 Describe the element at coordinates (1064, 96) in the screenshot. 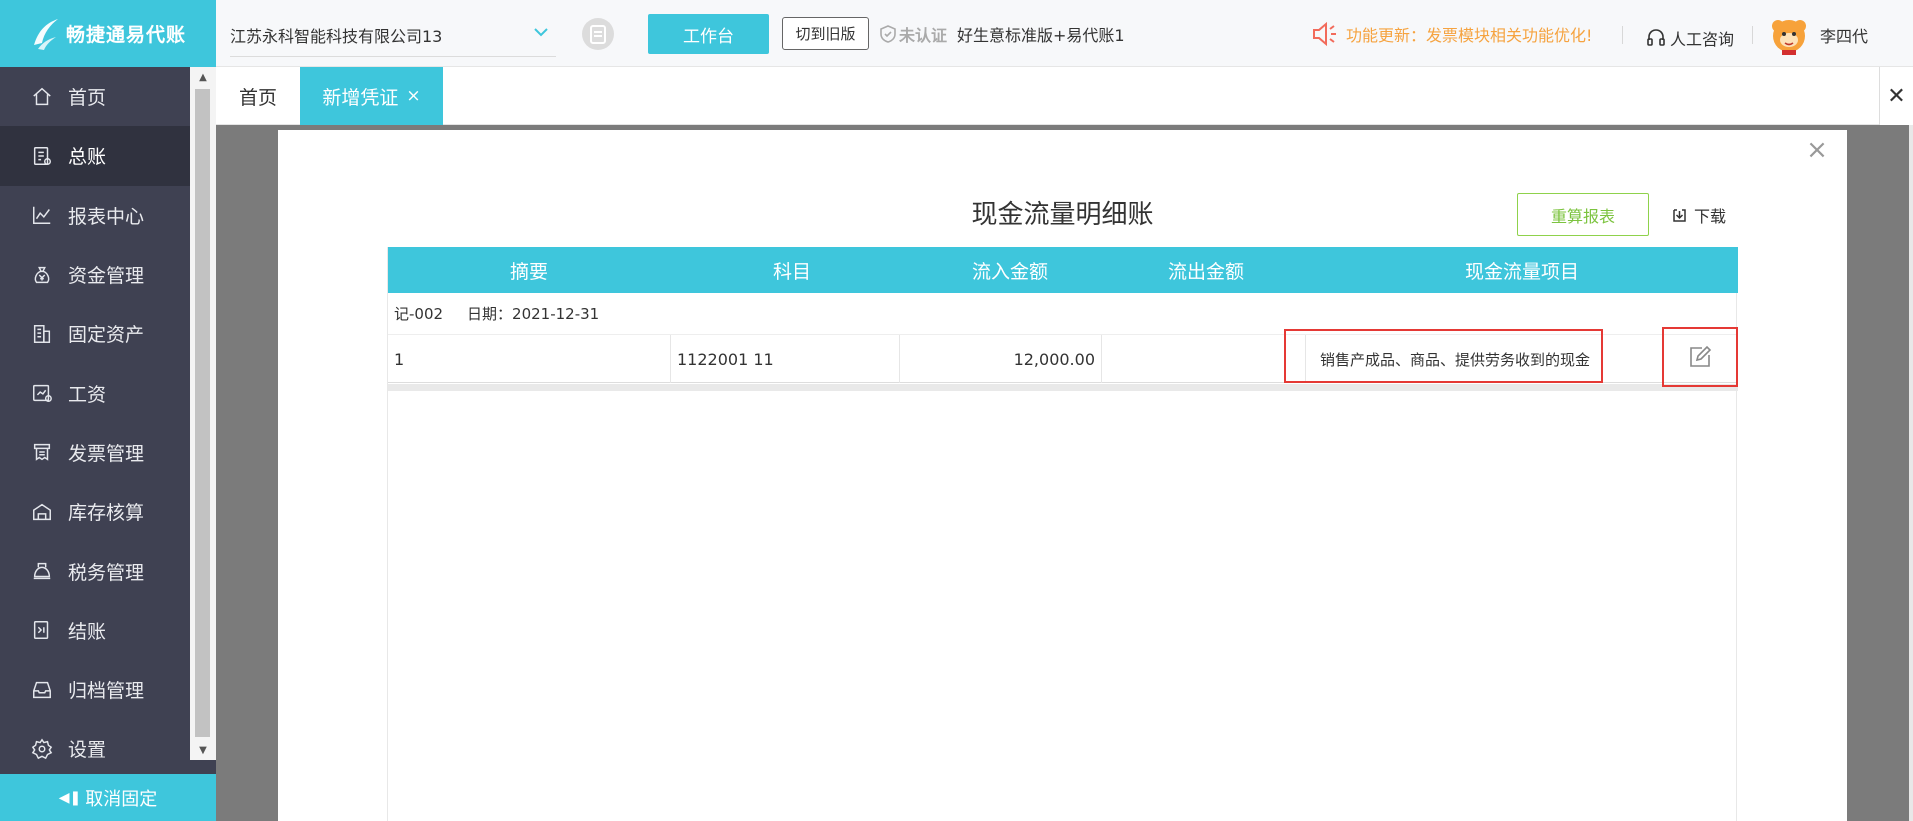

I see `tab-bar: 首页 新增凭证 × ✕` at that location.